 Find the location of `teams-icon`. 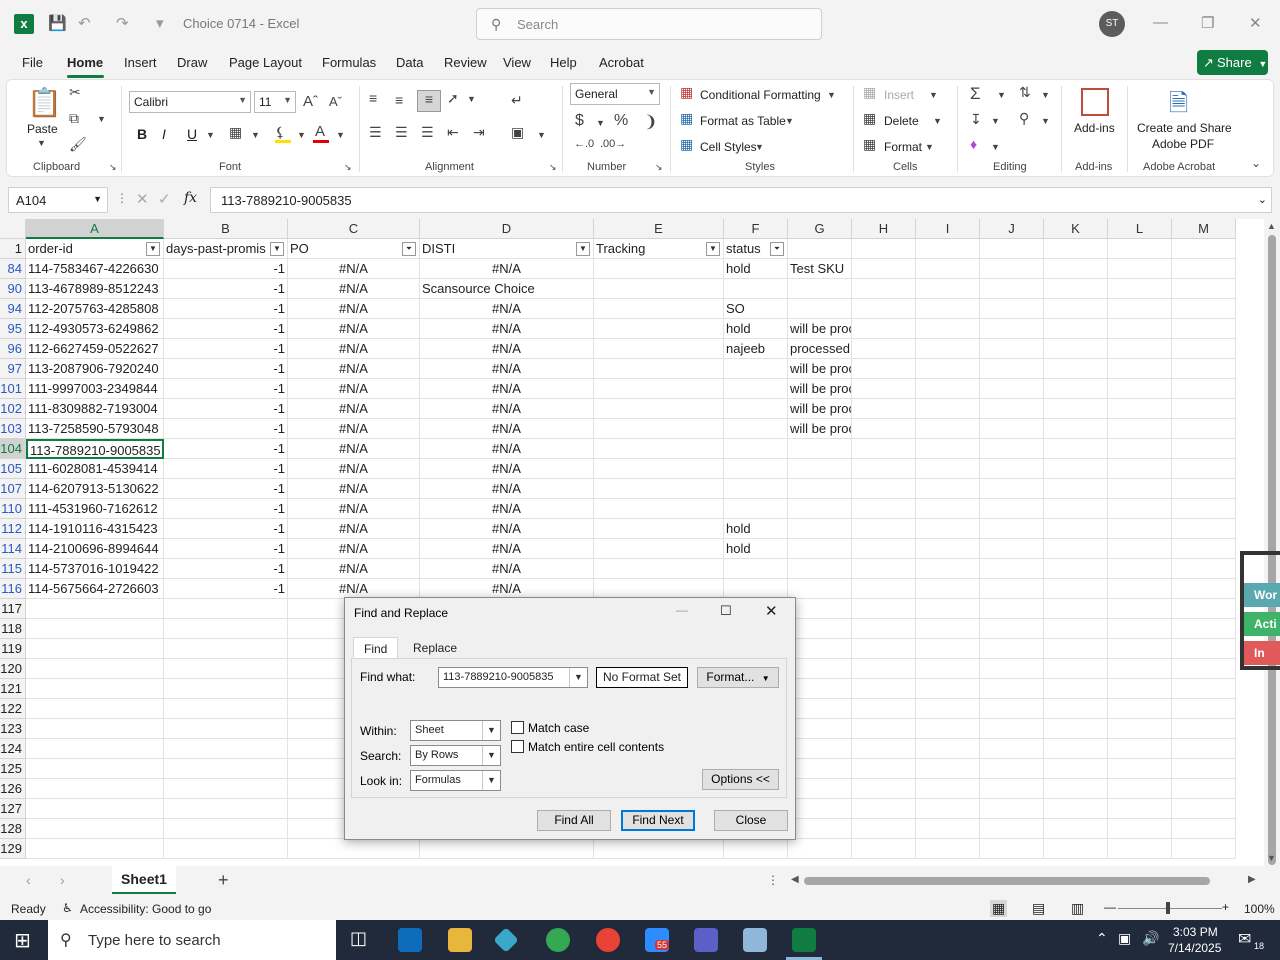

teams-icon is located at coordinates (706, 940).